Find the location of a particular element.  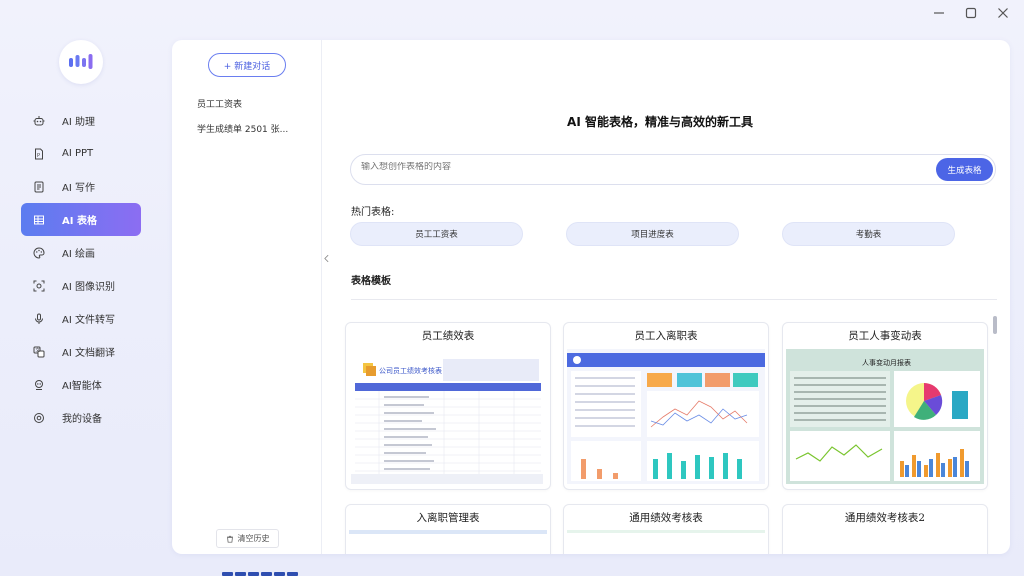

hot-tag: 考勤表 is located at coordinates (868, 234).